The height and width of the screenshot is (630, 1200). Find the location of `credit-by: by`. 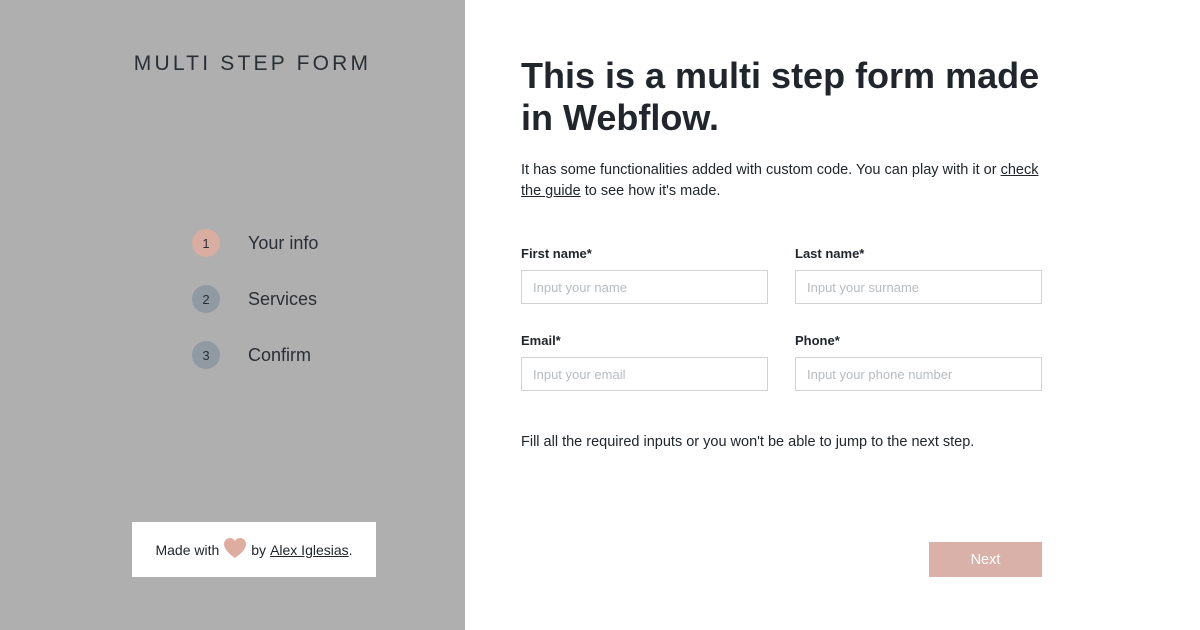

credit-by: by is located at coordinates (259, 549).